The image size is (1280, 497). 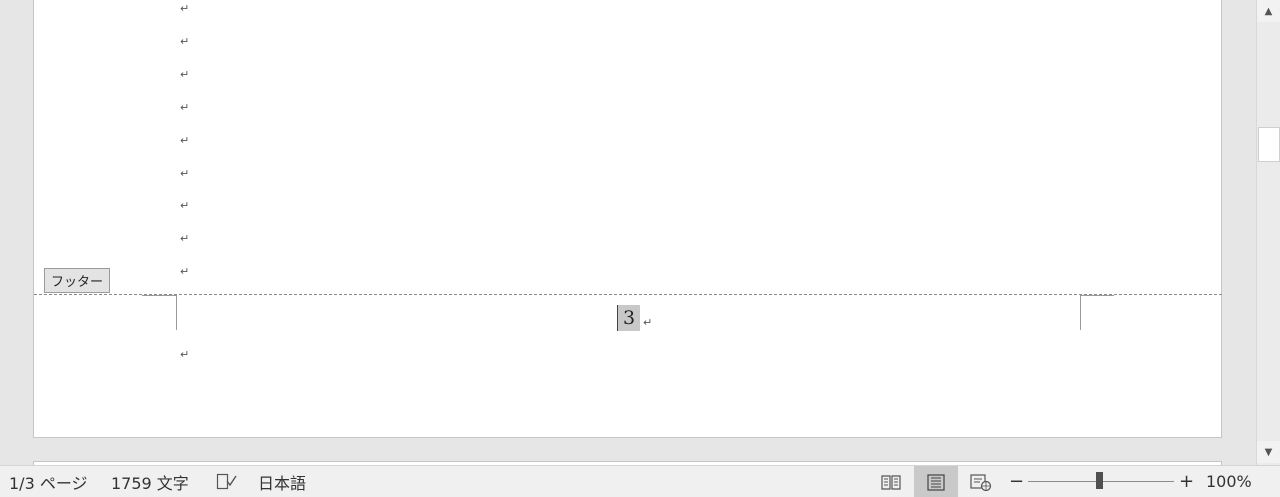 What do you see at coordinates (77, 280) in the screenshot?
I see `footer-label-tag: フッター` at bounding box center [77, 280].